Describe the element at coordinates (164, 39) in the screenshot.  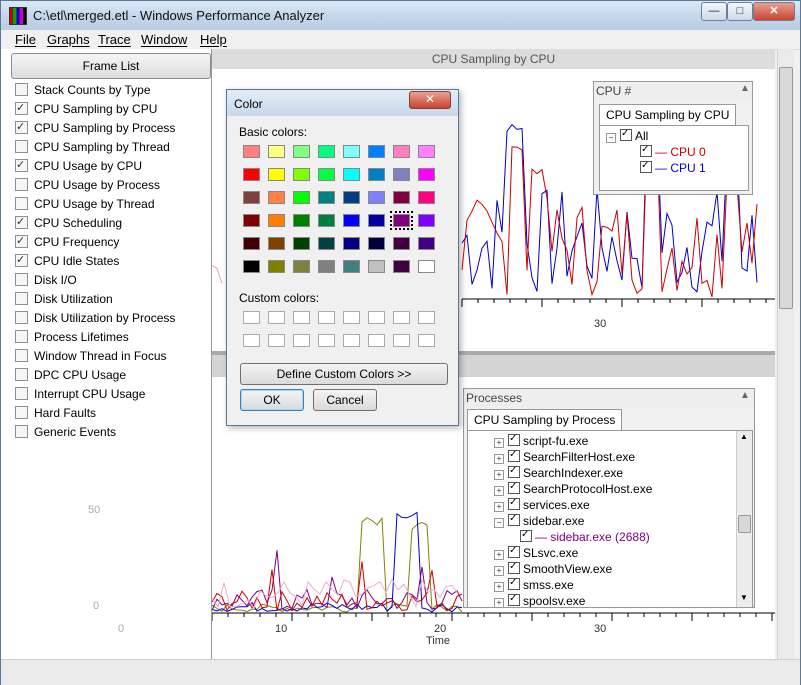
I see `menu-window: Window` at that location.